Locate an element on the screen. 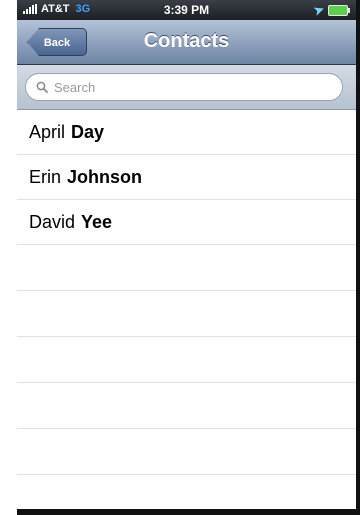  search-input: Search is located at coordinates (184, 87).